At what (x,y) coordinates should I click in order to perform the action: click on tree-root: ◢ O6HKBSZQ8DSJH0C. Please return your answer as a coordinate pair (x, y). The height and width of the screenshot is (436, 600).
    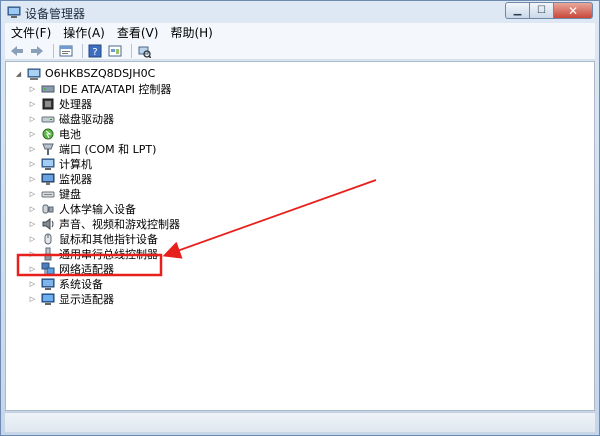
    Looking at the image, I should click on (85, 73).